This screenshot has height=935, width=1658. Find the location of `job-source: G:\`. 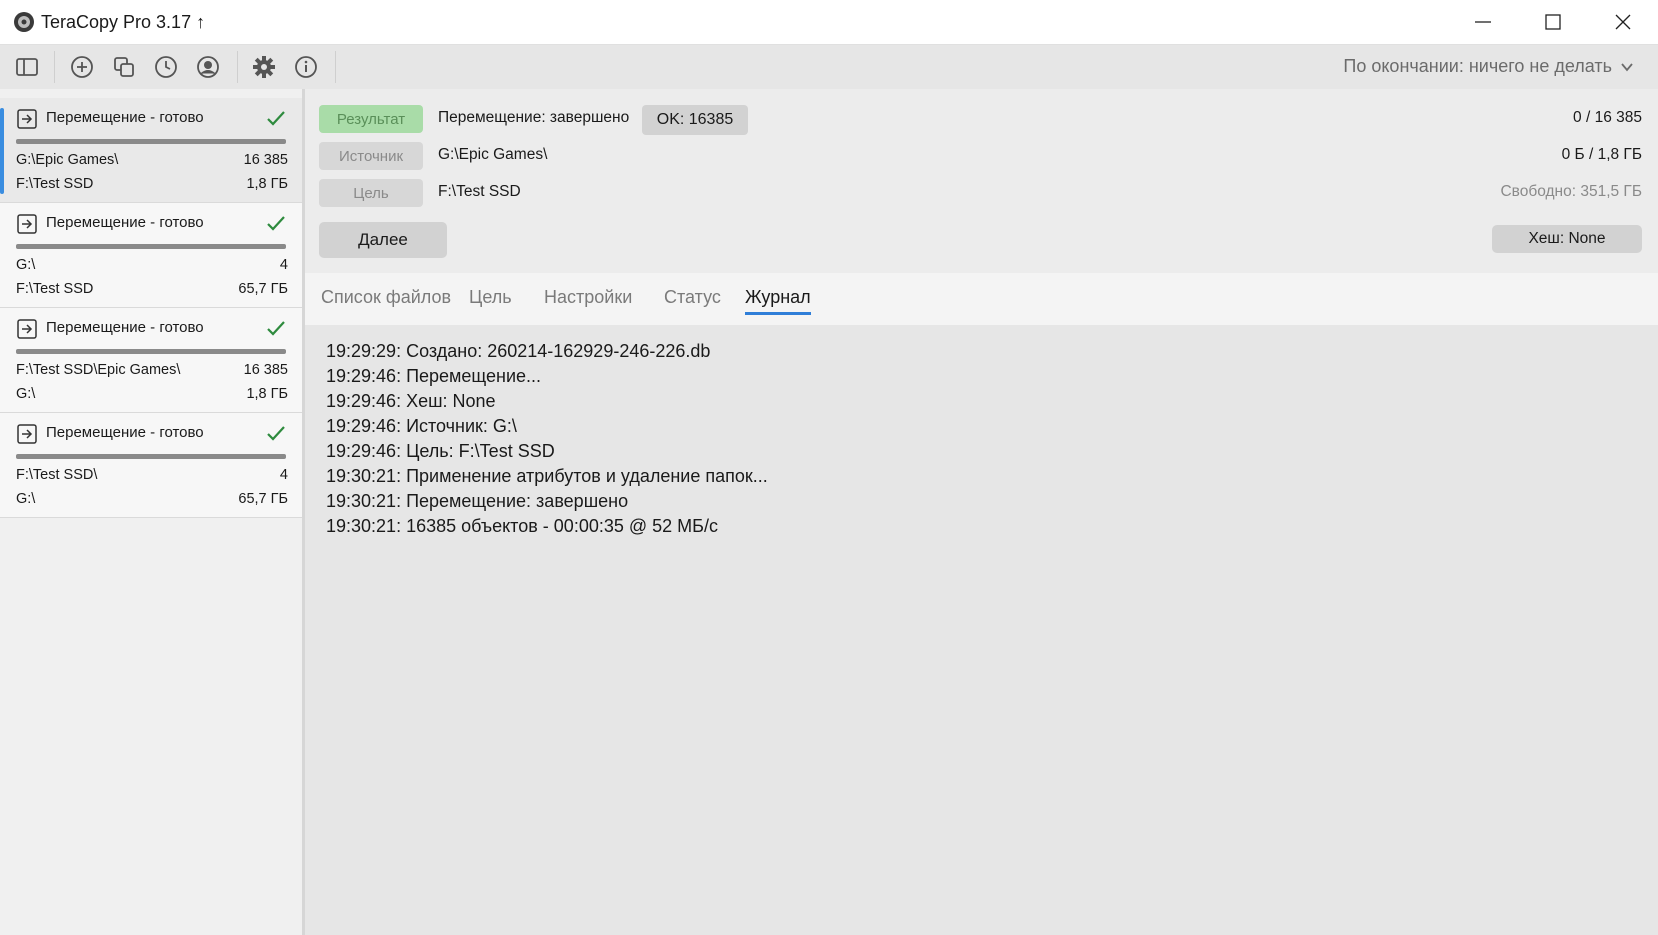

job-source: G:\ is located at coordinates (26, 265).